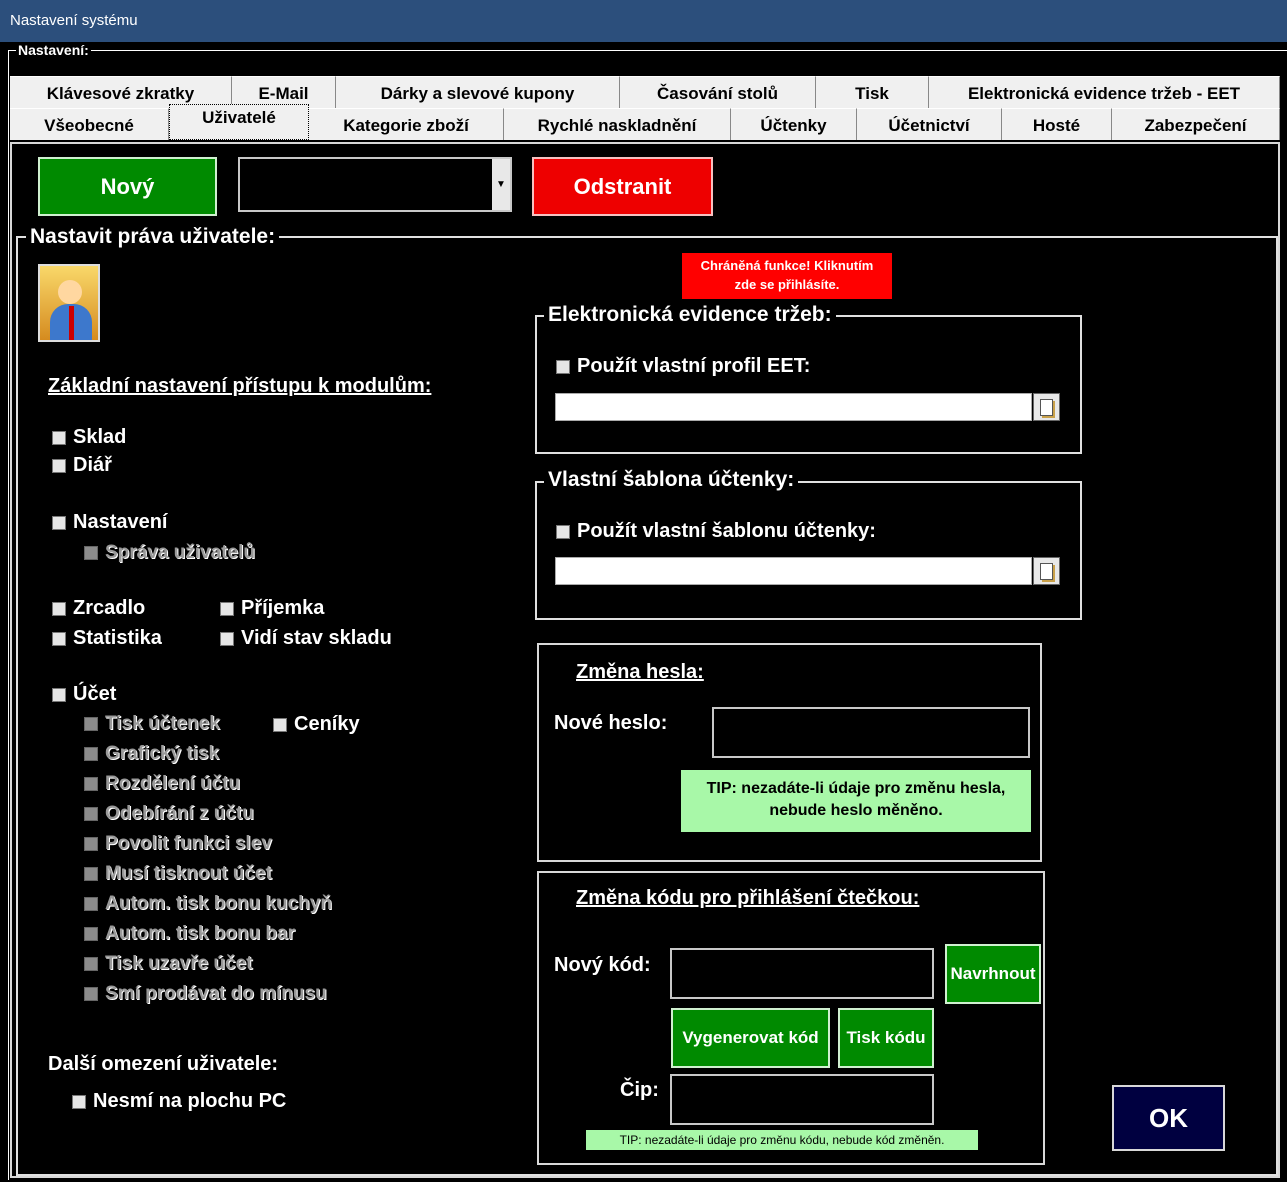 This screenshot has height=1182, width=1287. Describe the element at coordinates (793, 407) in the screenshot. I see `eet-profile-path-input` at that location.